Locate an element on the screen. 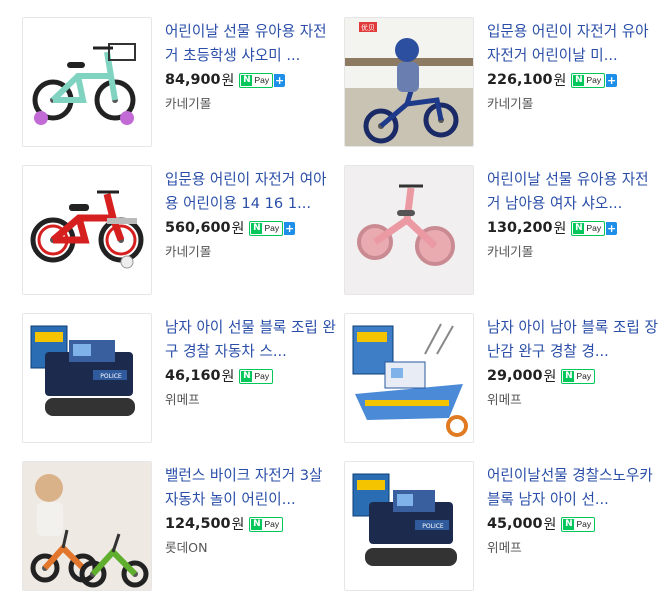 This screenshot has width=668, height=596. product-price: 45,000 is located at coordinates (515, 524).